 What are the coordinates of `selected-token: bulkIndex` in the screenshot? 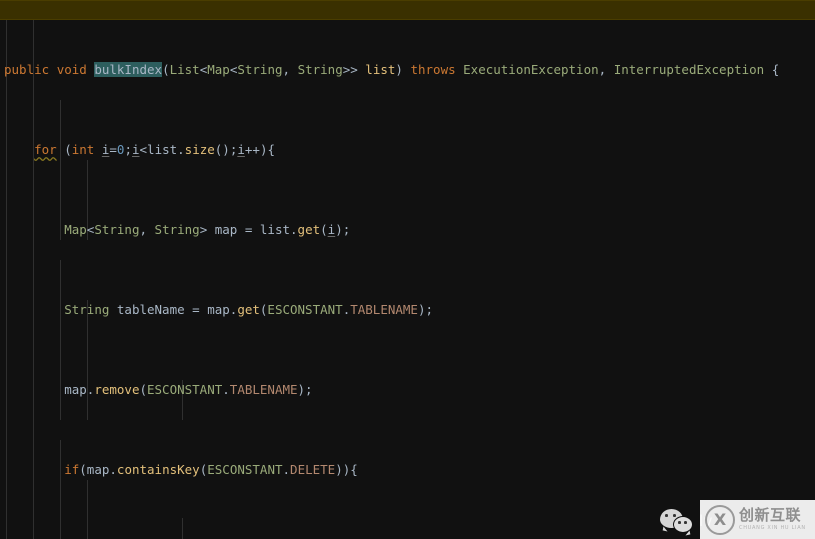 It's located at (128, 69).